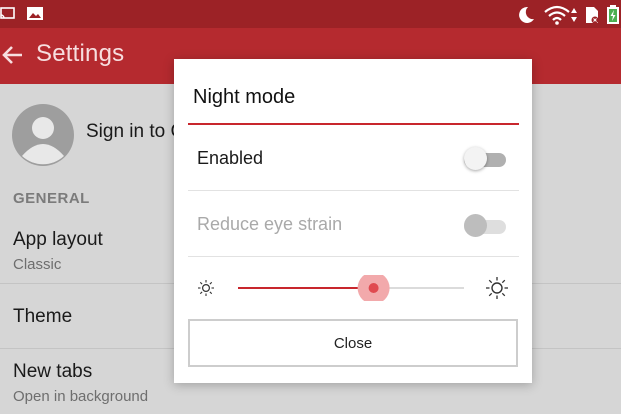  I want to click on sun-large-icon, so click(497, 288).